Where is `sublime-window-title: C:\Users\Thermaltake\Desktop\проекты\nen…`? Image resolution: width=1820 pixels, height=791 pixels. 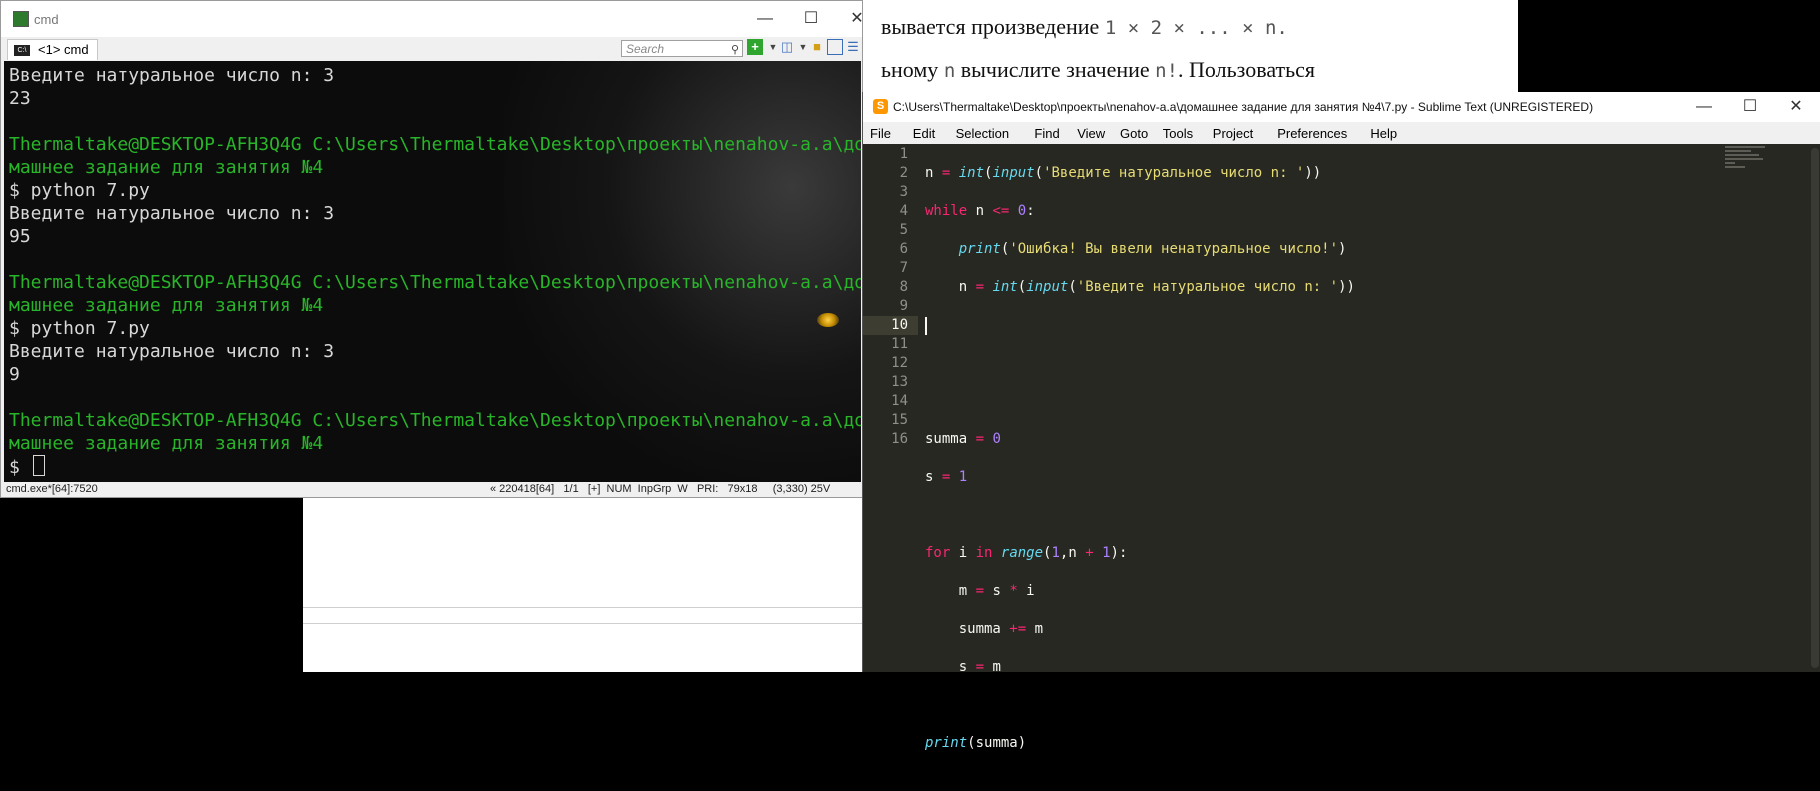 sublime-window-title: C:\Users\Thermaltake\Desktop\проекты\nen… is located at coordinates (1243, 107).